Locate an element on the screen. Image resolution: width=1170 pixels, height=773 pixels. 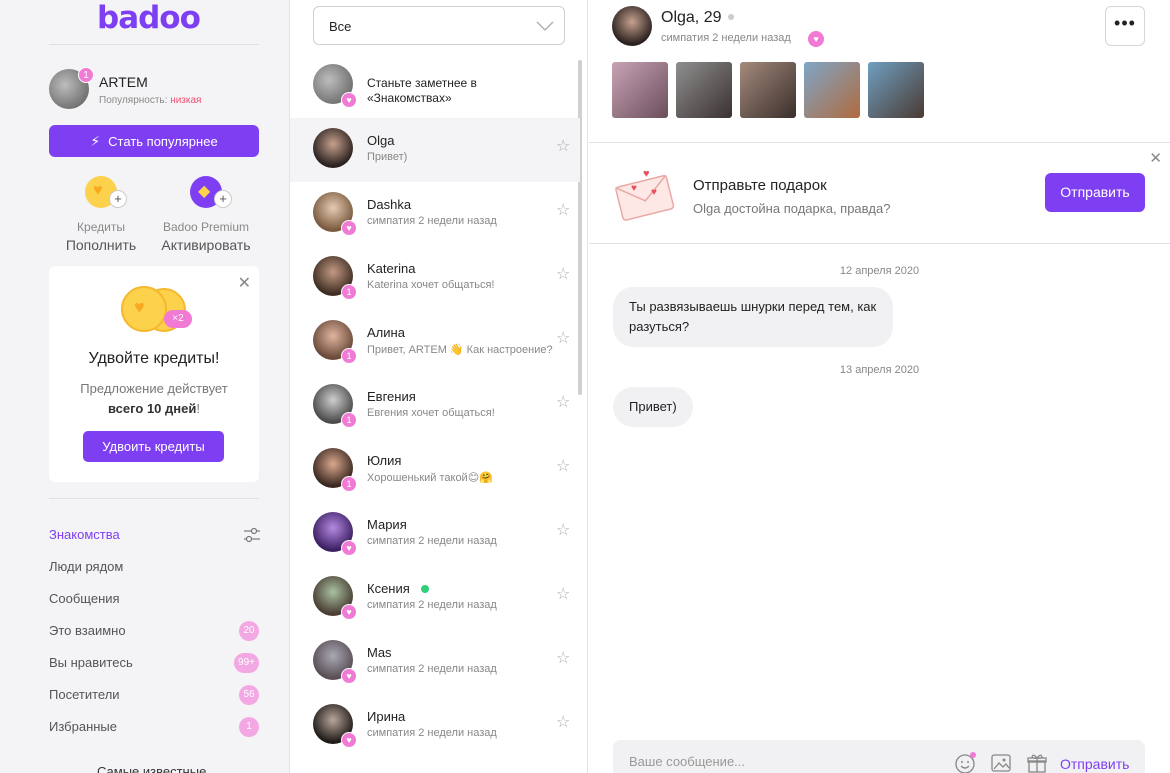
conversation-row: ♥ Ирина симпатия 2 недели назад ☆ is located at coordinates (435, 726).